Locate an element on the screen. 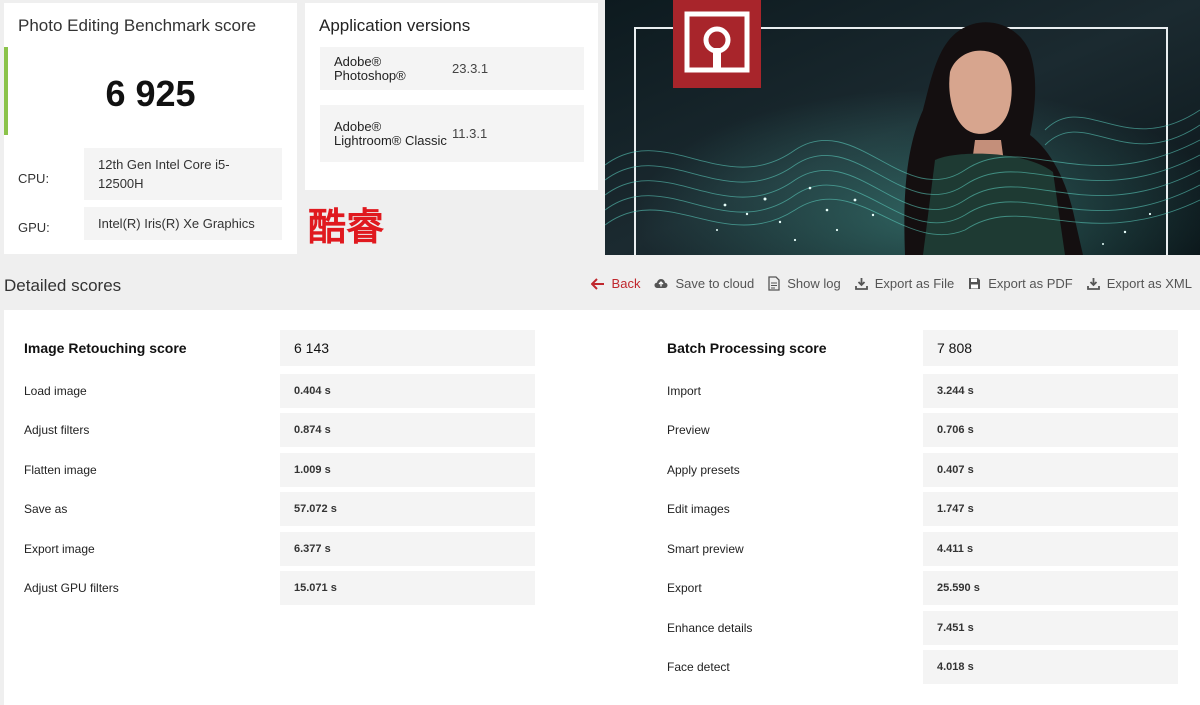 The image size is (1200, 705). app-name: Adobe® Photoshop® is located at coordinates (370, 68).